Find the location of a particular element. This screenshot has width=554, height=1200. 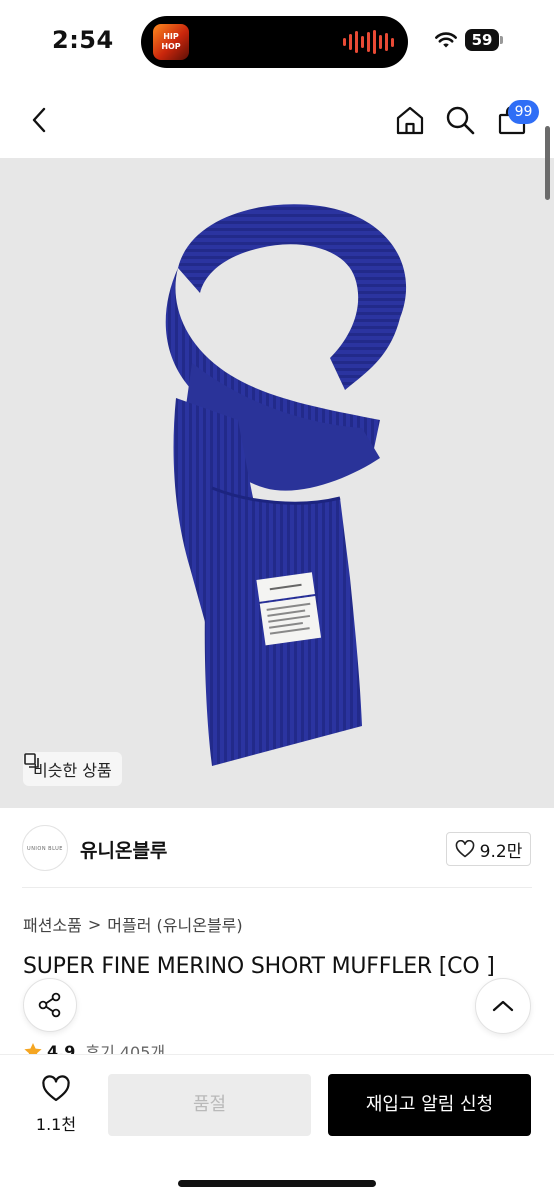

home-icon is located at coordinates (410, 120).